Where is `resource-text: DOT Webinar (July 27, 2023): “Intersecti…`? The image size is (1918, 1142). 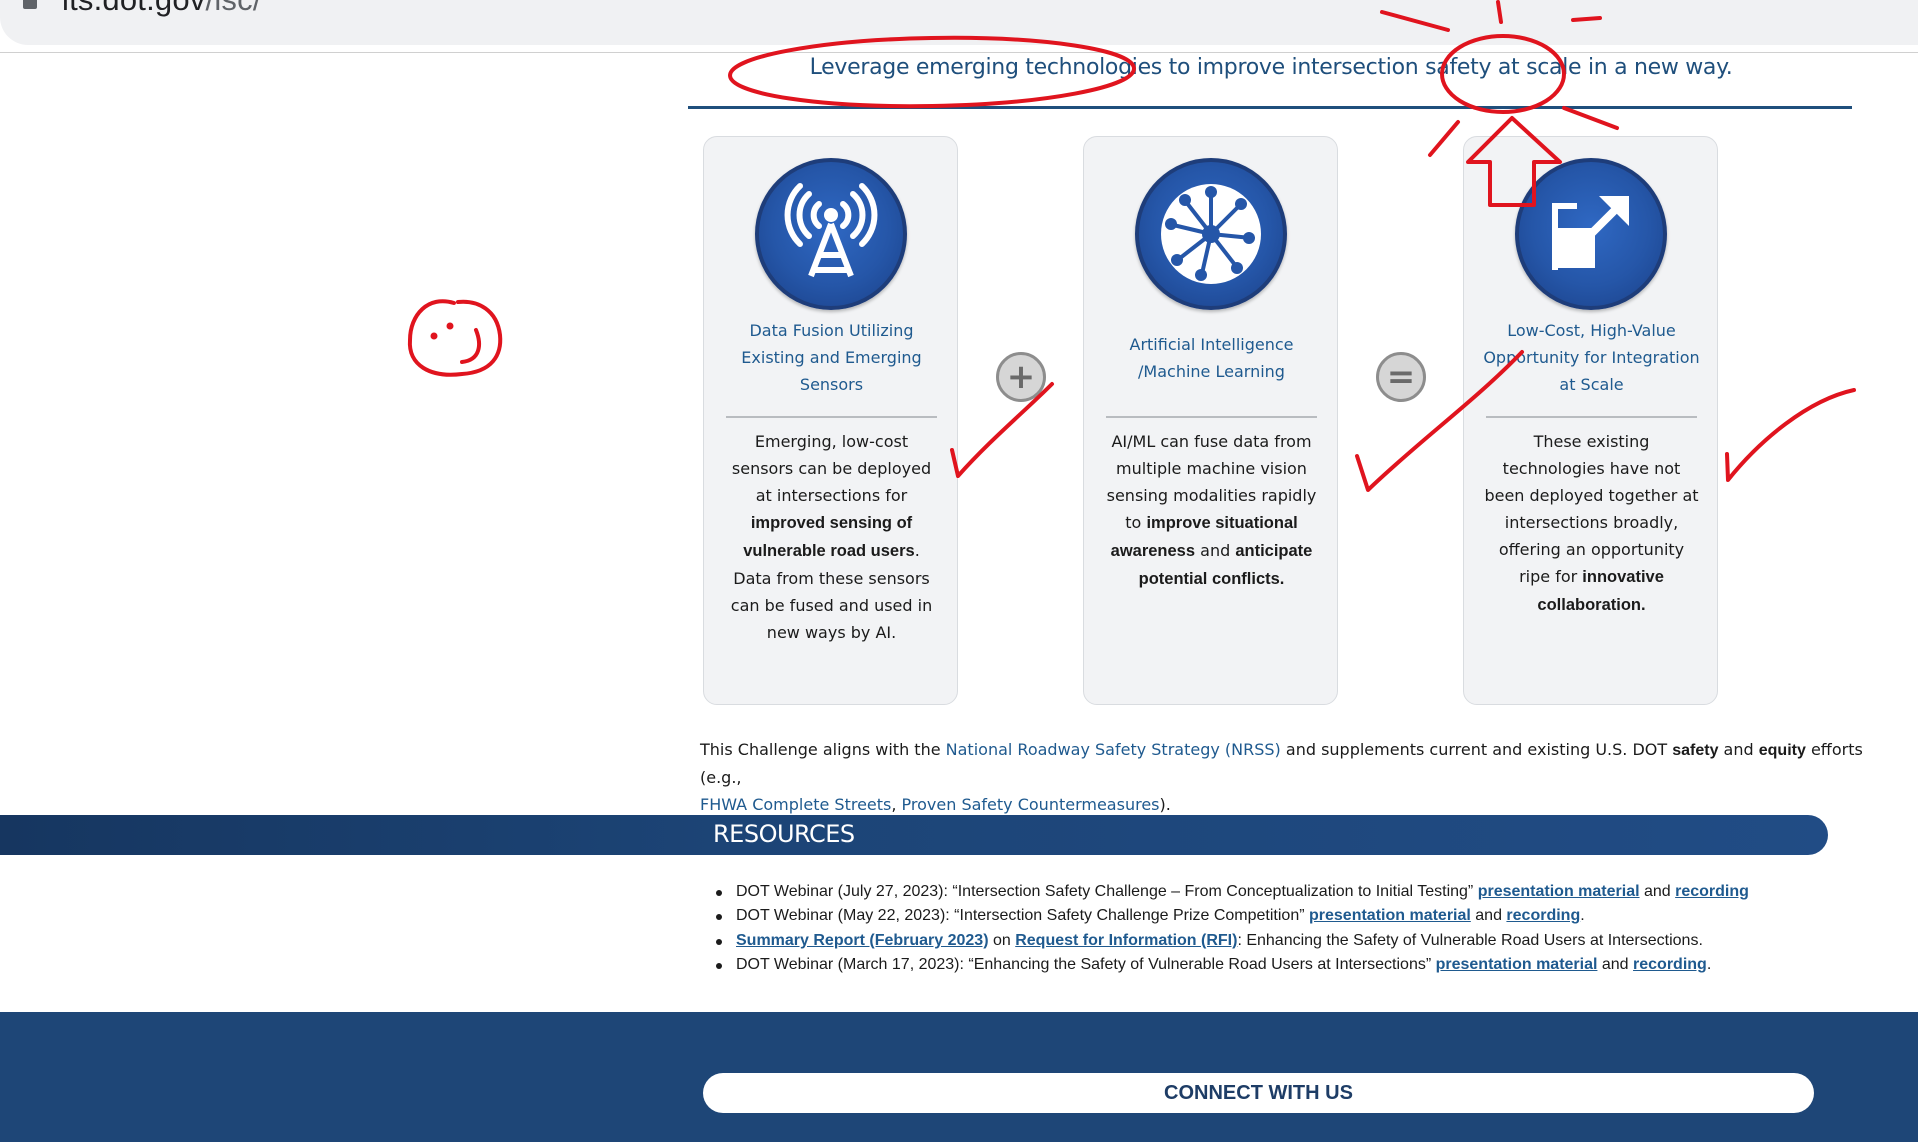 resource-text: DOT Webinar (July 27, 2023): “Intersecti… is located at coordinates (1107, 891).